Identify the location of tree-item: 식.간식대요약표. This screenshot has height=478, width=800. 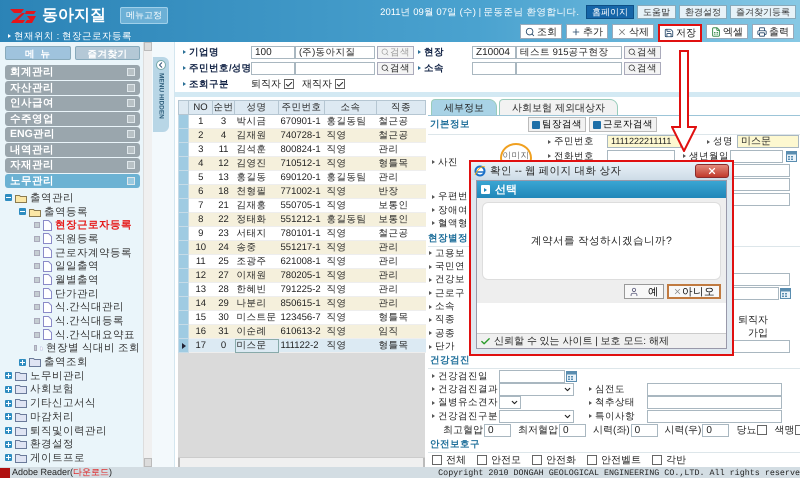
(95, 335).